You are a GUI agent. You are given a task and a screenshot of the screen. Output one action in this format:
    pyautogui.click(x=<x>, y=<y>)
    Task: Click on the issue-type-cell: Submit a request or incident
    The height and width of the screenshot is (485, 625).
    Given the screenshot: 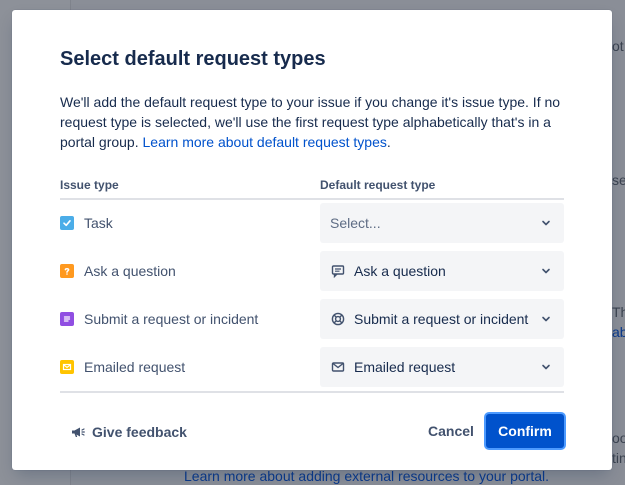 What is the action you would take?
    pyautogui.click(x=159, y=319)
    